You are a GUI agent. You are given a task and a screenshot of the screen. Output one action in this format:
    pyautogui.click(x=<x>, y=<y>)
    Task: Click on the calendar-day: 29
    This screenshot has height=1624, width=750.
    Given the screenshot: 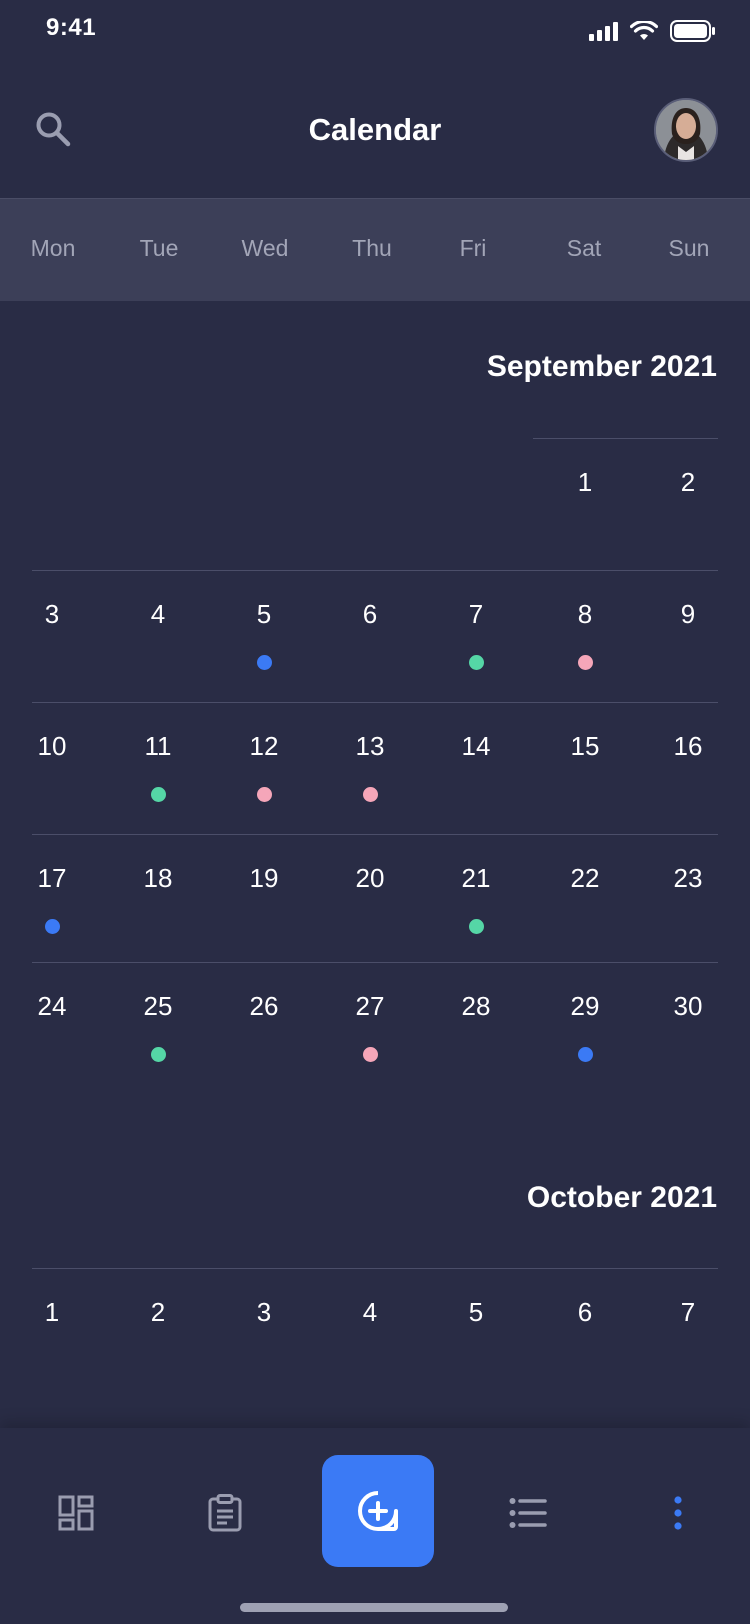 What is the action you would take?
    pyautogui.click(x=585, y=1006)
    